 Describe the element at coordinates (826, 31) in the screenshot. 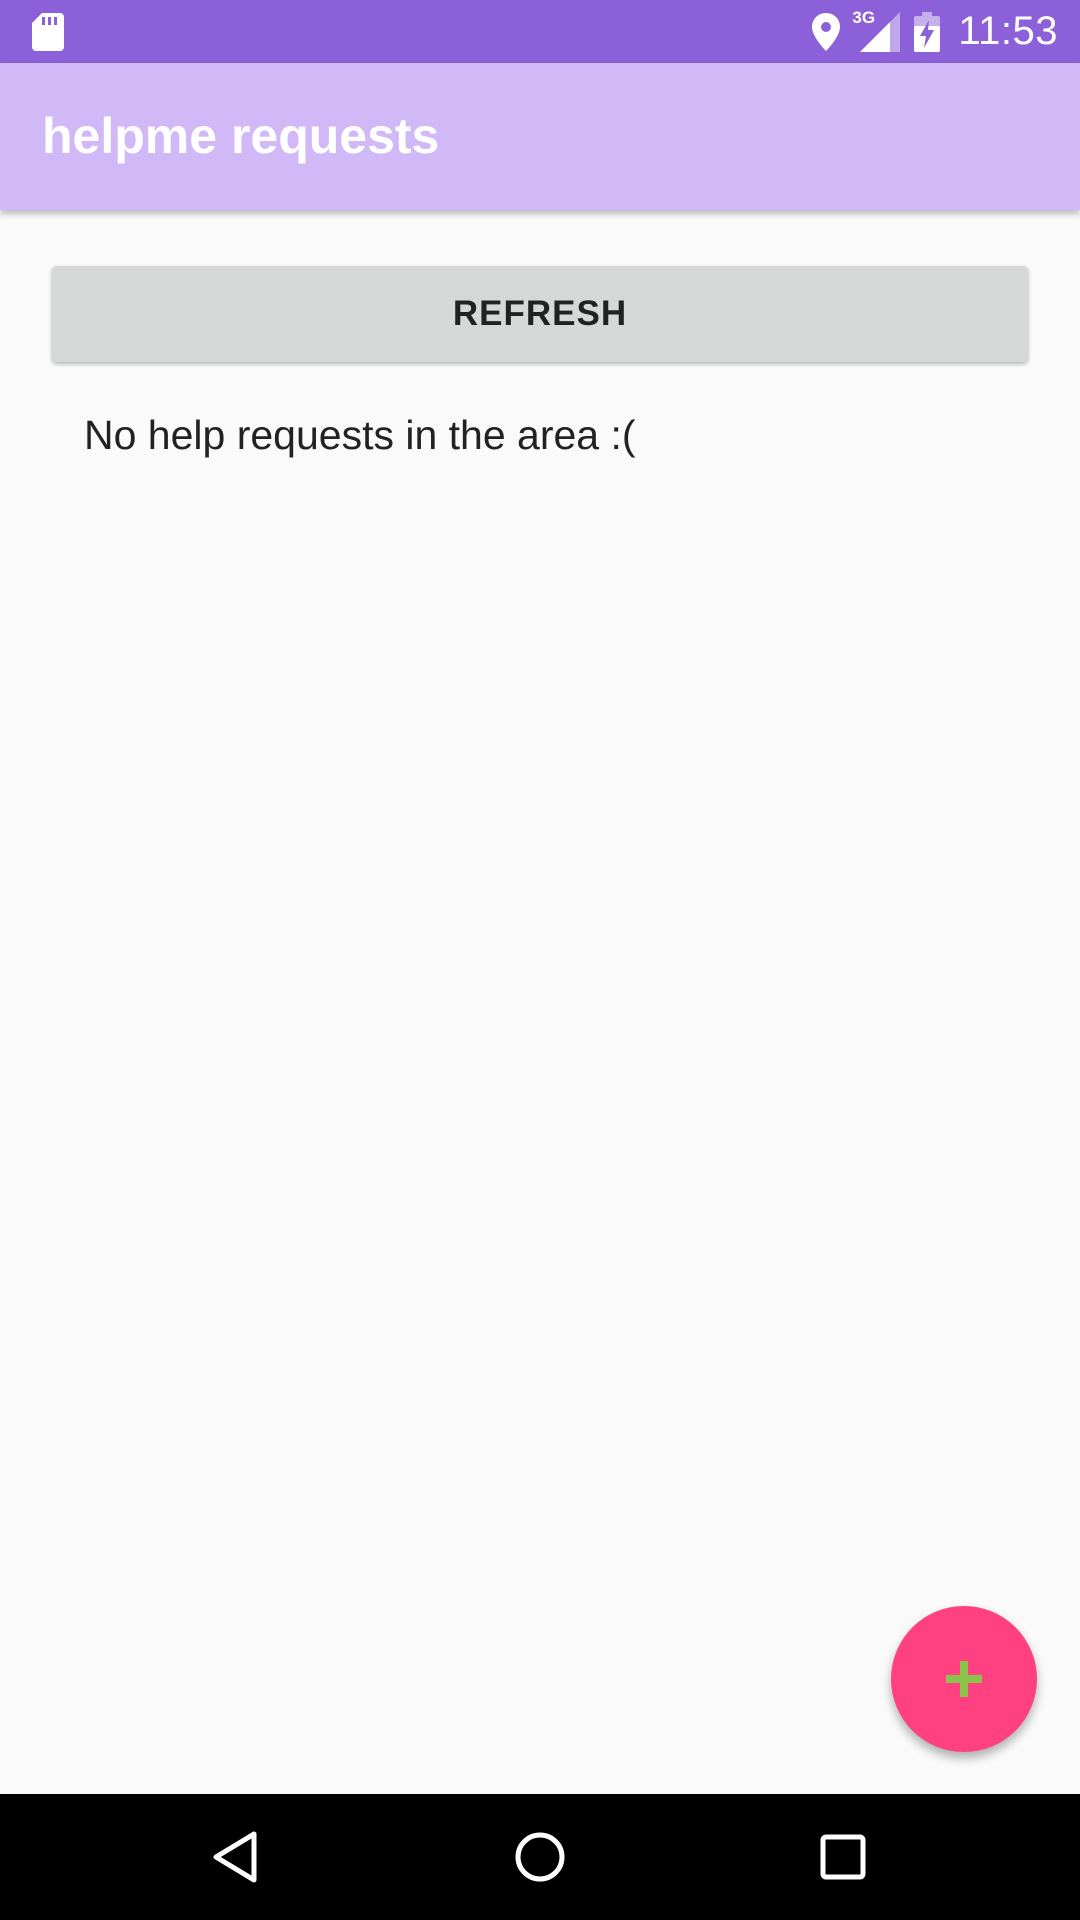

I see `location-icon` at that location.